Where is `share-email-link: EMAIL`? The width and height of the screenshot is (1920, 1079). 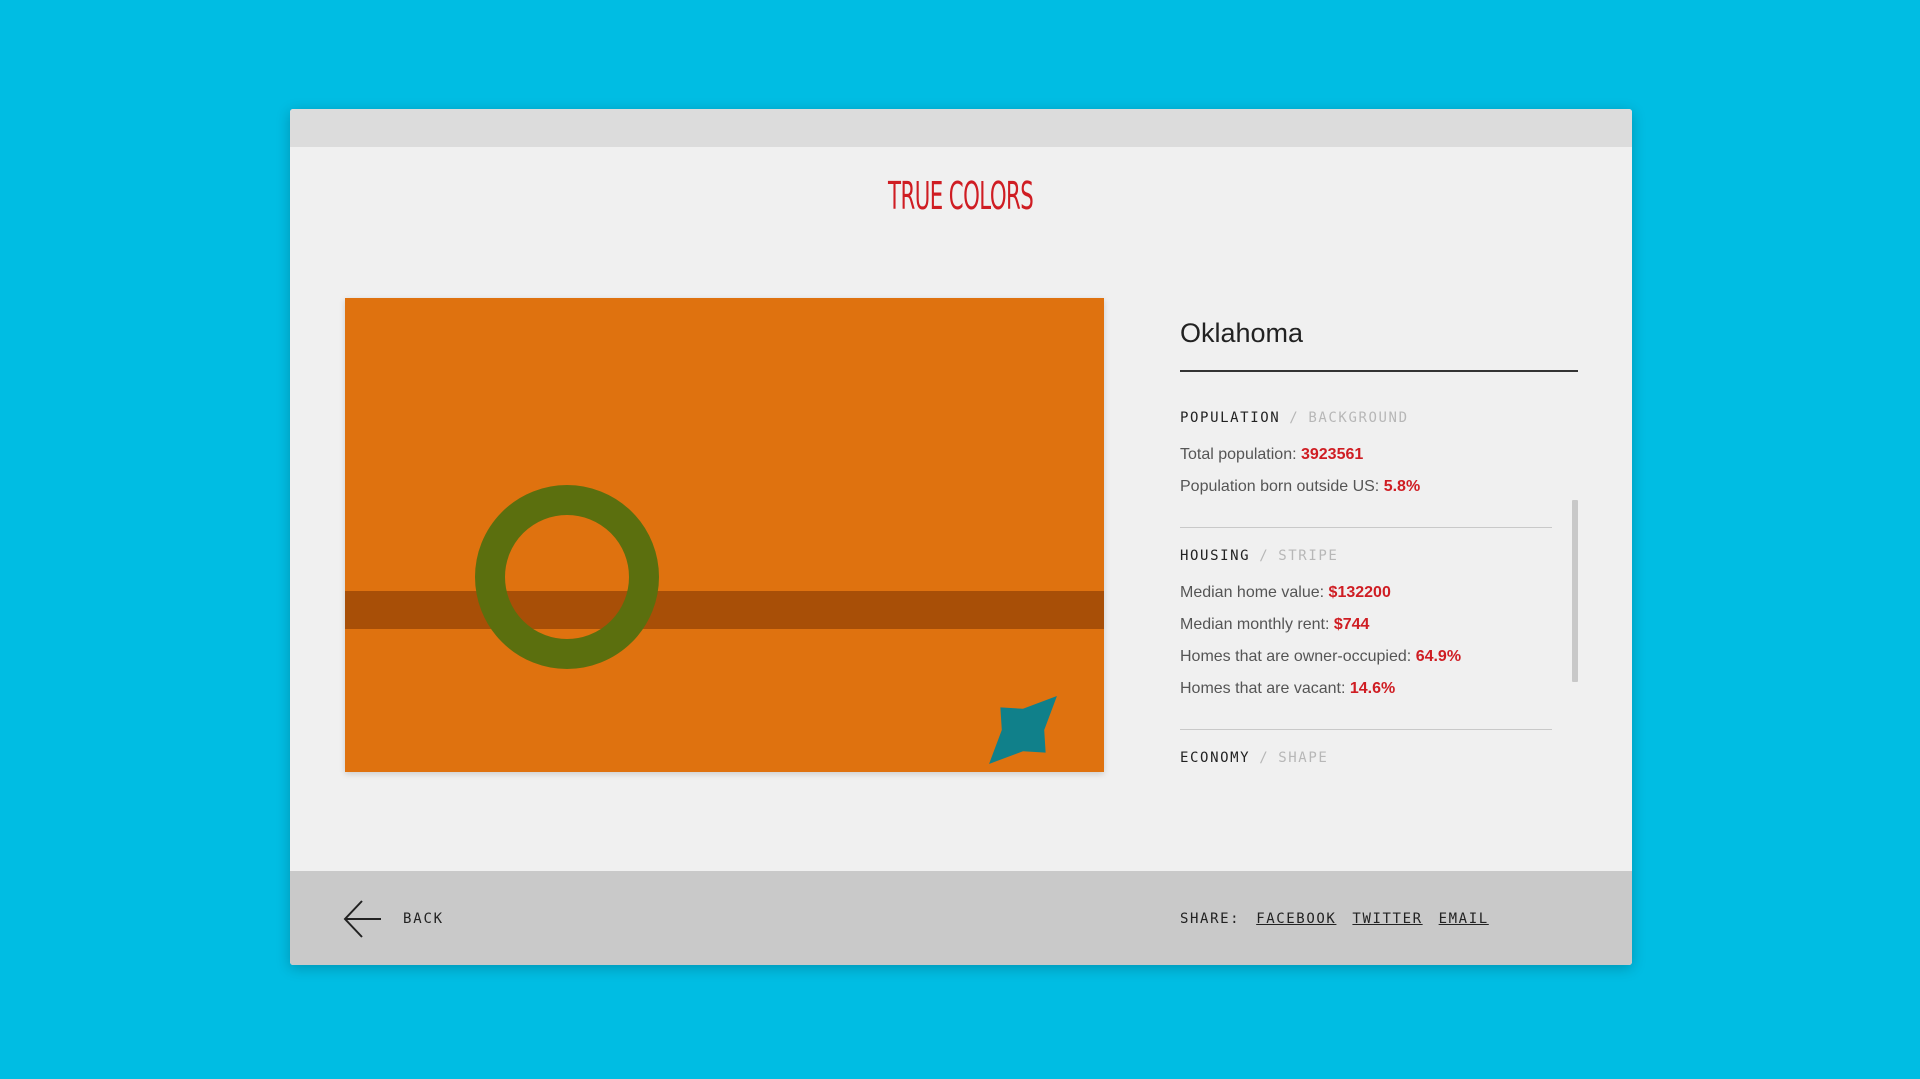 share-email-link: EMAIL is located at coordinates (1464, 919).